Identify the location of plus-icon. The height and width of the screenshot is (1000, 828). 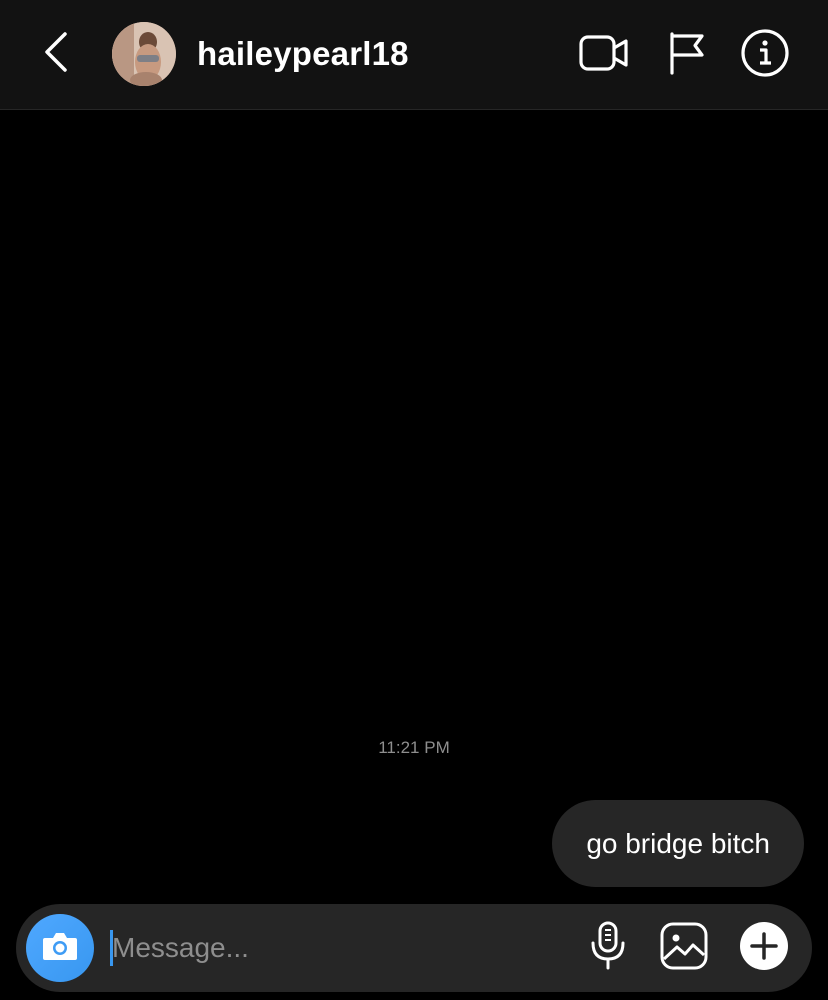
(764, 948).